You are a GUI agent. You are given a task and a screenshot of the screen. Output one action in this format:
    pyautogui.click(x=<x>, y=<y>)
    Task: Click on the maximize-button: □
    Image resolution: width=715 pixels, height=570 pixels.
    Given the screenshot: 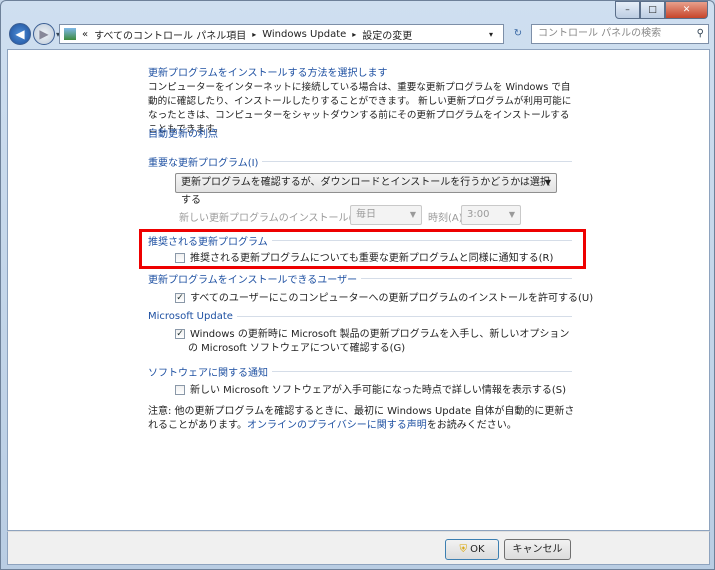 What is the action you would take?
    pyautogui.click(x=652, y=10)
    